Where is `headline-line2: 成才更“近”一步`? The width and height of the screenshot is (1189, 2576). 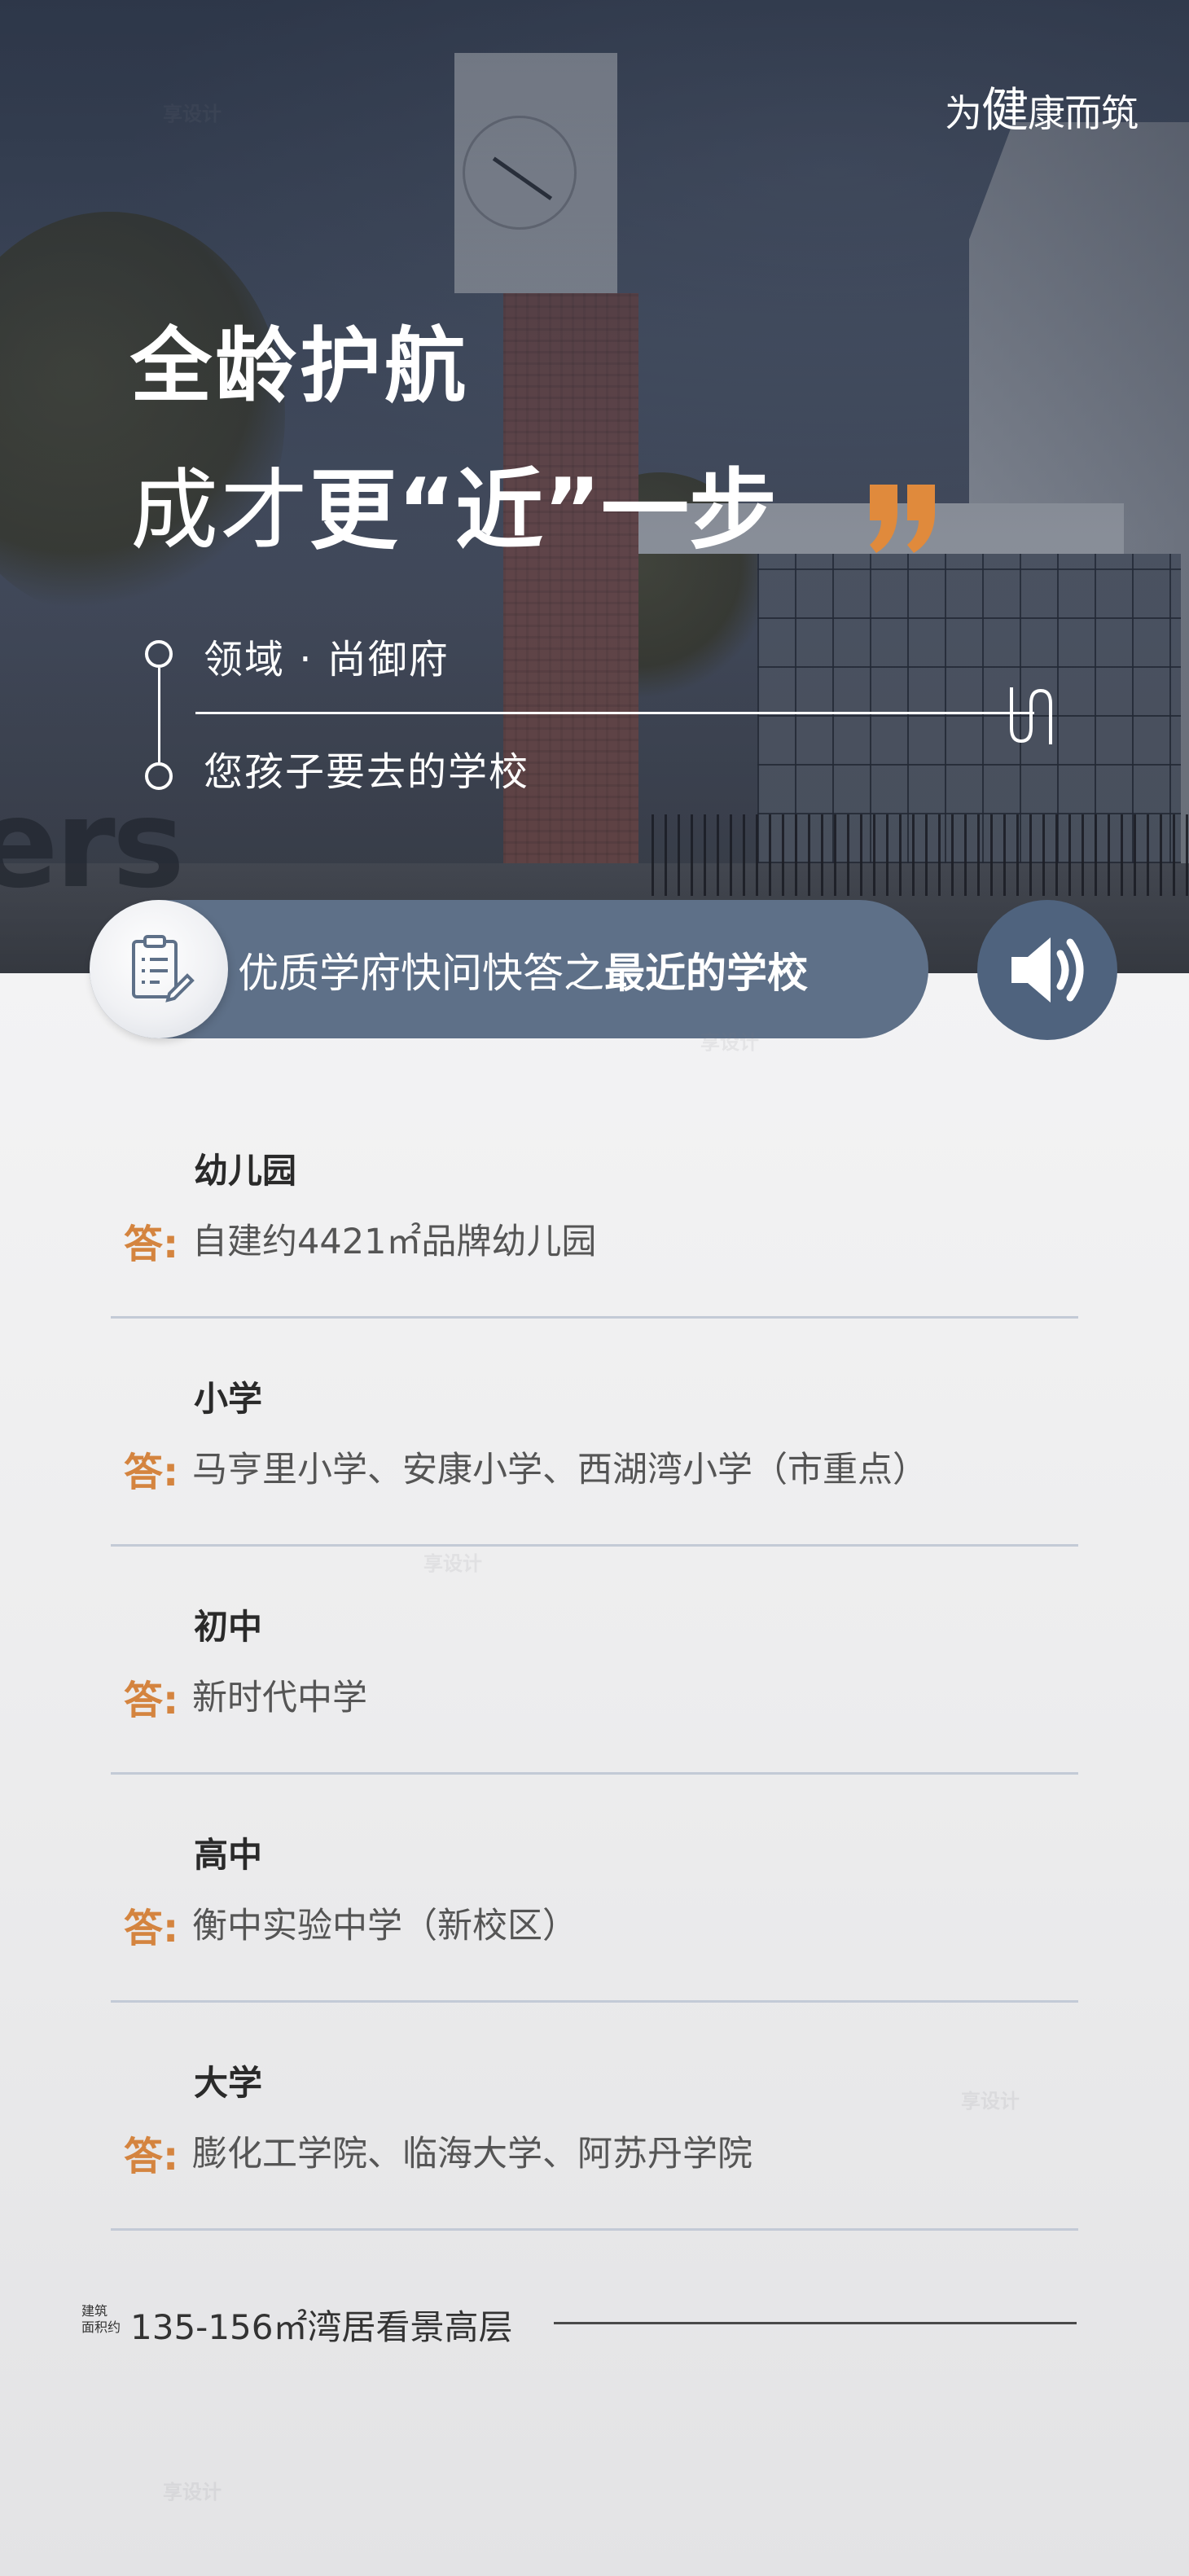
headline-line2: 成才更“近”一步 is located at coordinates (454, 504).